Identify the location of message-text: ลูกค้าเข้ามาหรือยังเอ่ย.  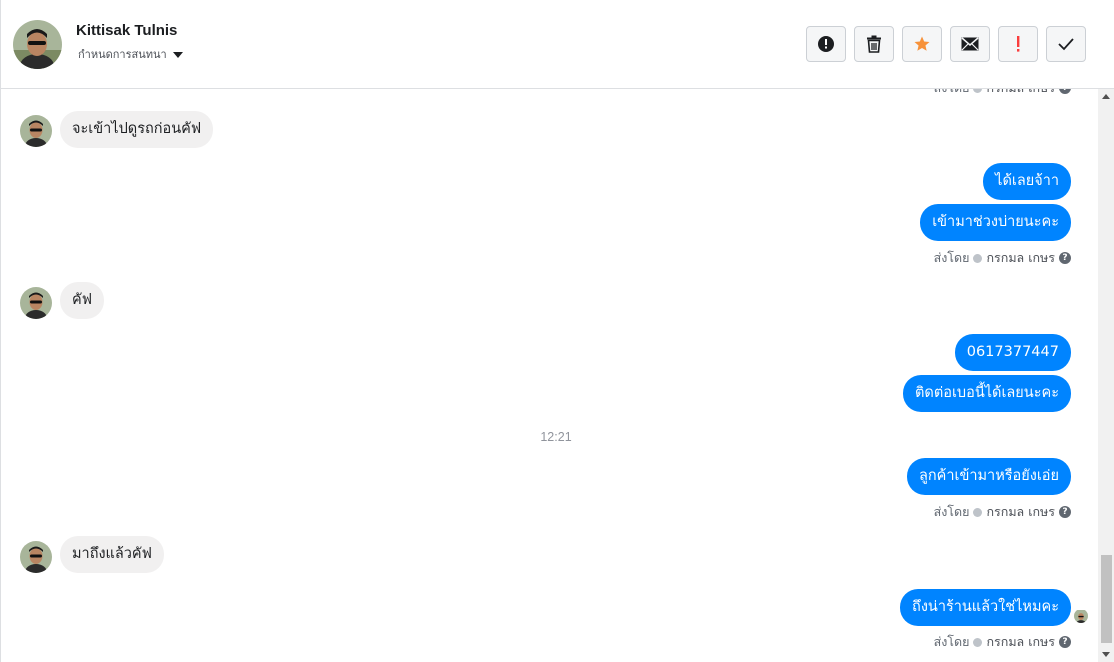
(988, 476).